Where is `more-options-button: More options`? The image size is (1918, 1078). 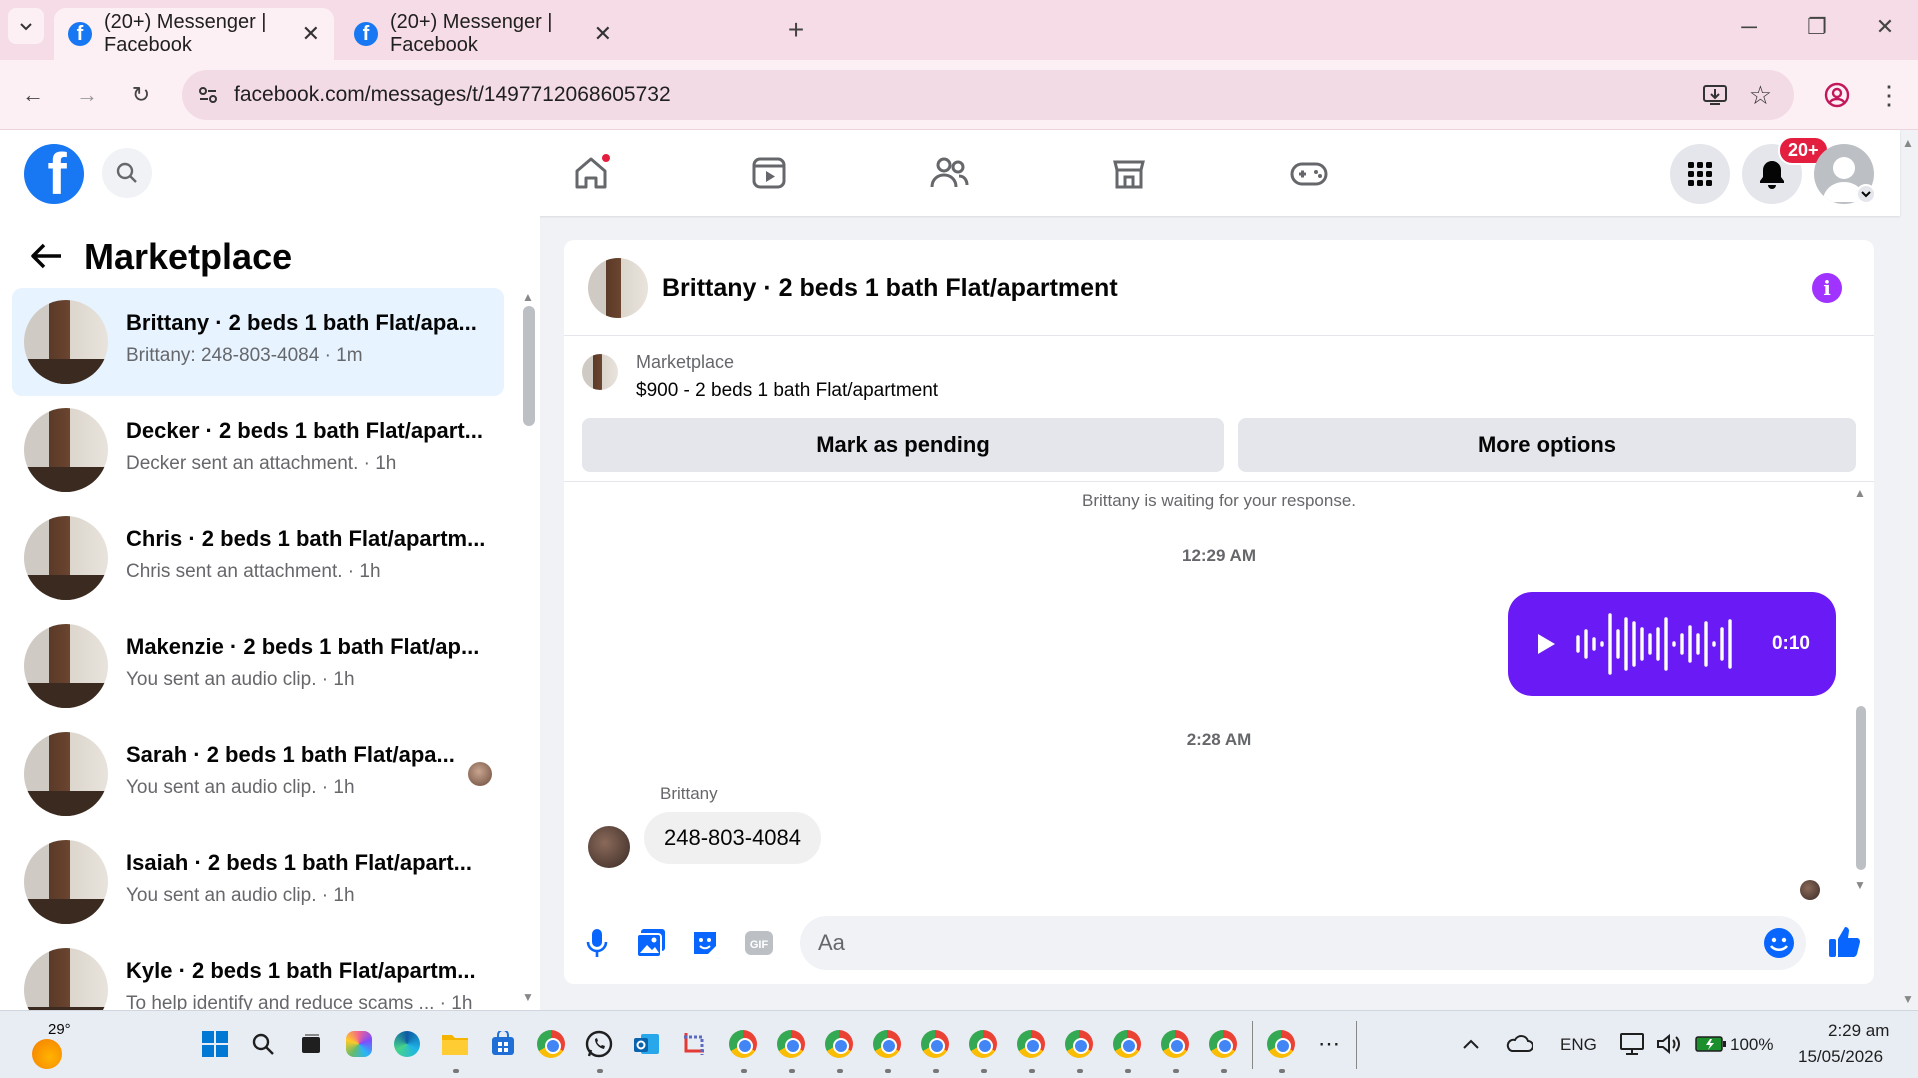 more-options-button: More options is located at coordinates (1547, 445).